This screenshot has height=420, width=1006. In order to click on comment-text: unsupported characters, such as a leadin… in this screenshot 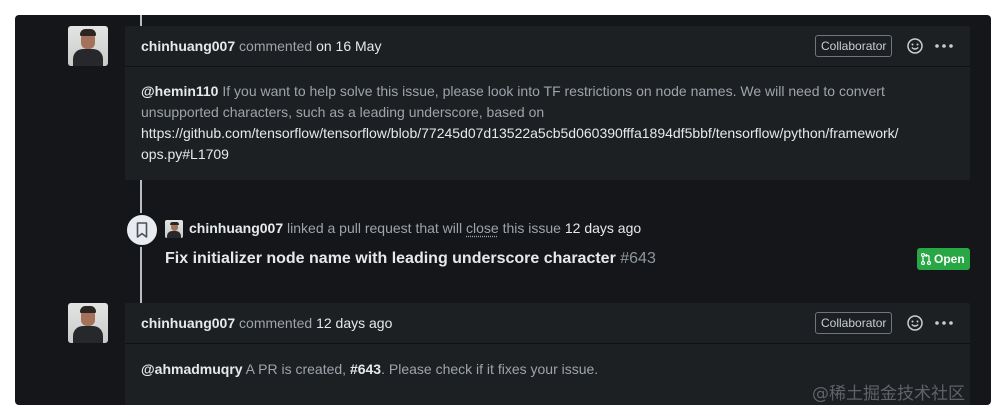, I will do `click(343, 112)`.